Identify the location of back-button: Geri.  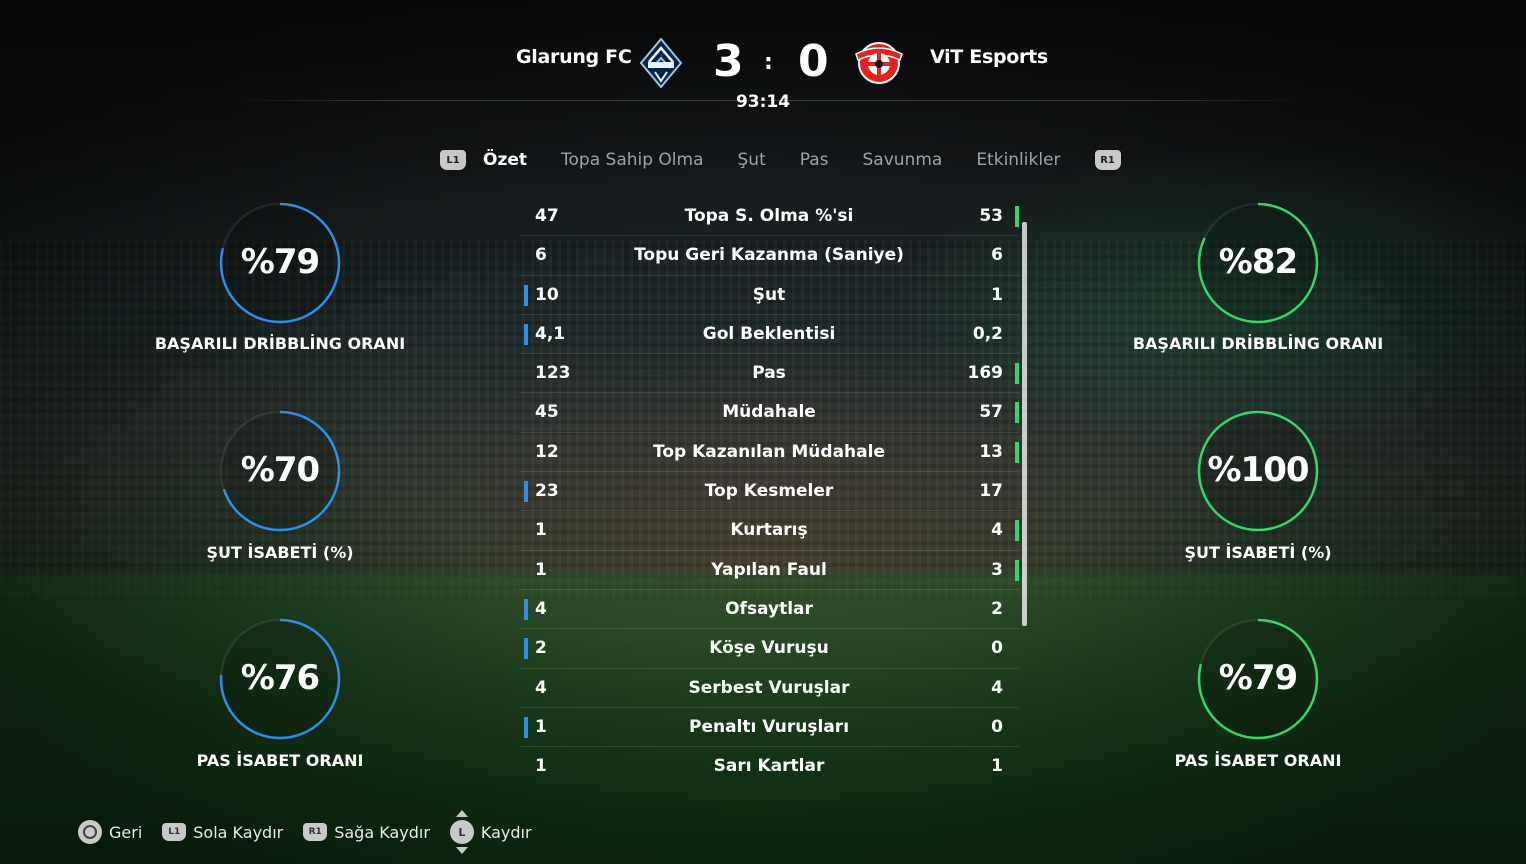
(110, 832).